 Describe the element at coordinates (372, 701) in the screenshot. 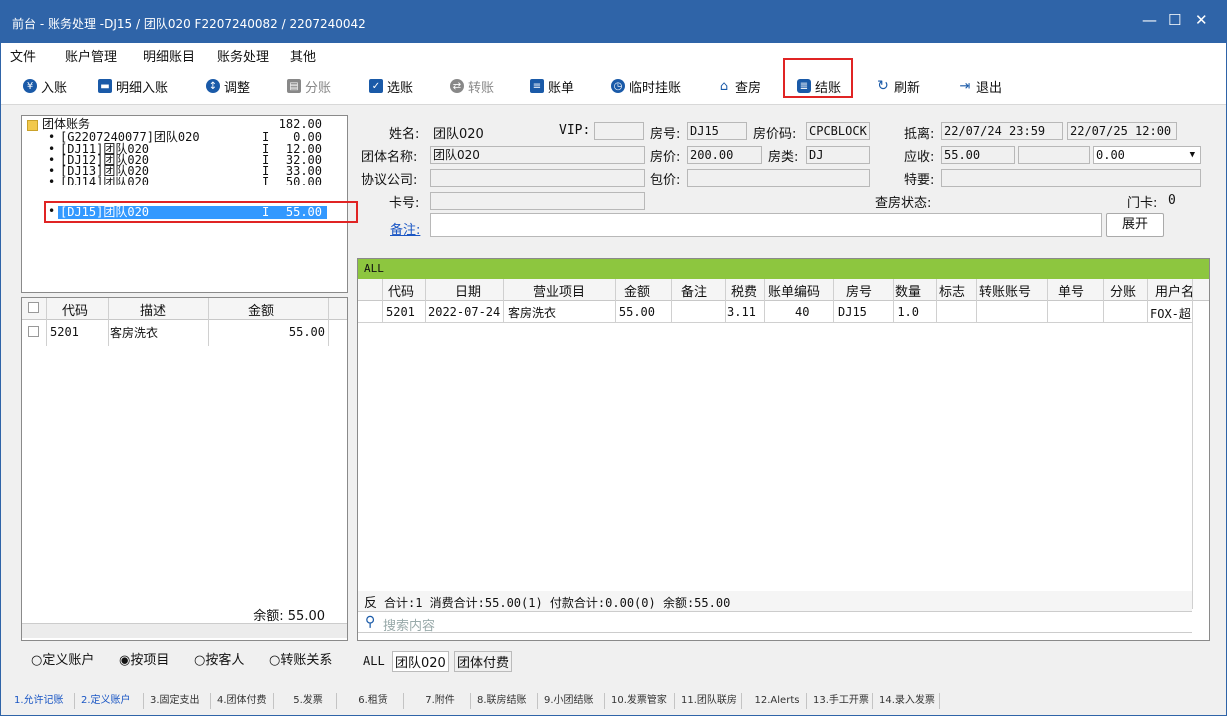

I see `status-tab-lease: 6.租赁` at that location.